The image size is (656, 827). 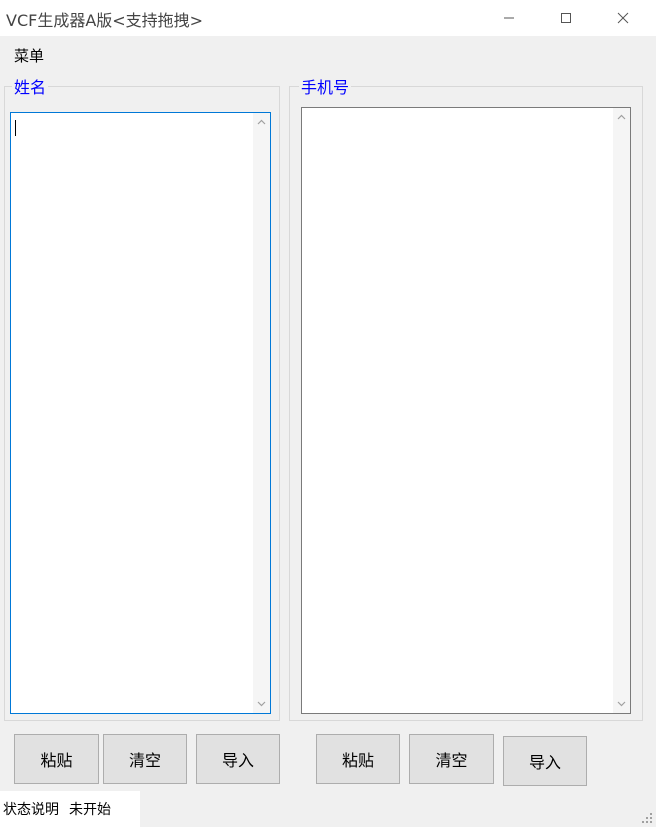 I want to click on close-icon, so click(x=623, y=18).